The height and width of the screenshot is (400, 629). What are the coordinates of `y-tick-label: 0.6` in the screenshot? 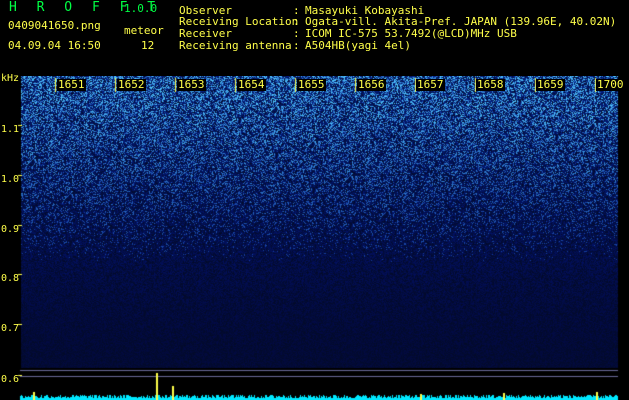 It's located at (10, 379).